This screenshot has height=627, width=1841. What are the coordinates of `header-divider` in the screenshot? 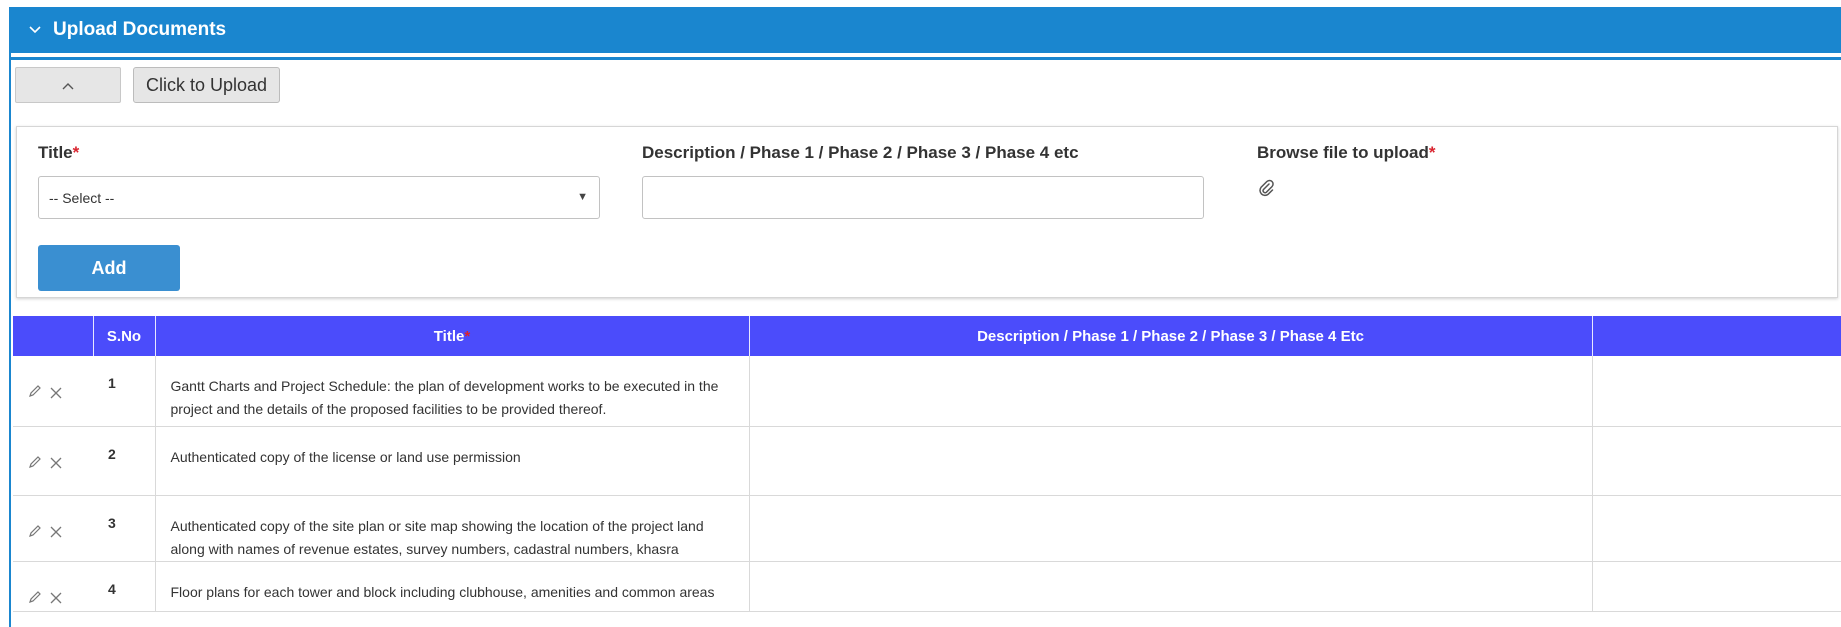 It's located at (926, 58).